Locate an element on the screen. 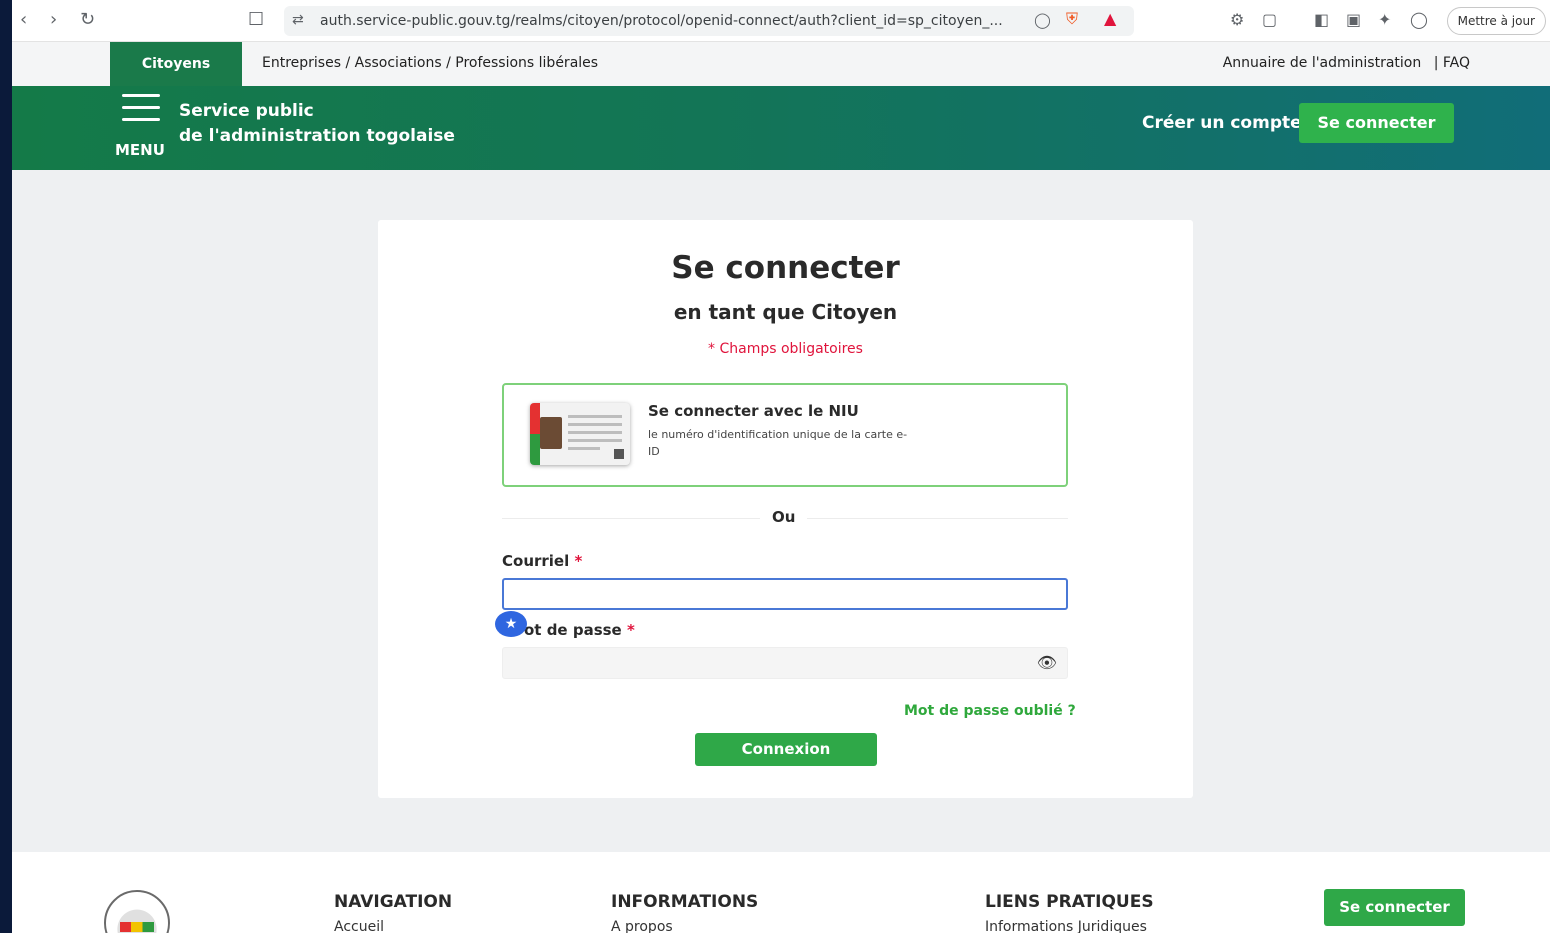 The image size is (1550, 933). footer-connect-button: Se connecter is located at coordinates (1394, 907).